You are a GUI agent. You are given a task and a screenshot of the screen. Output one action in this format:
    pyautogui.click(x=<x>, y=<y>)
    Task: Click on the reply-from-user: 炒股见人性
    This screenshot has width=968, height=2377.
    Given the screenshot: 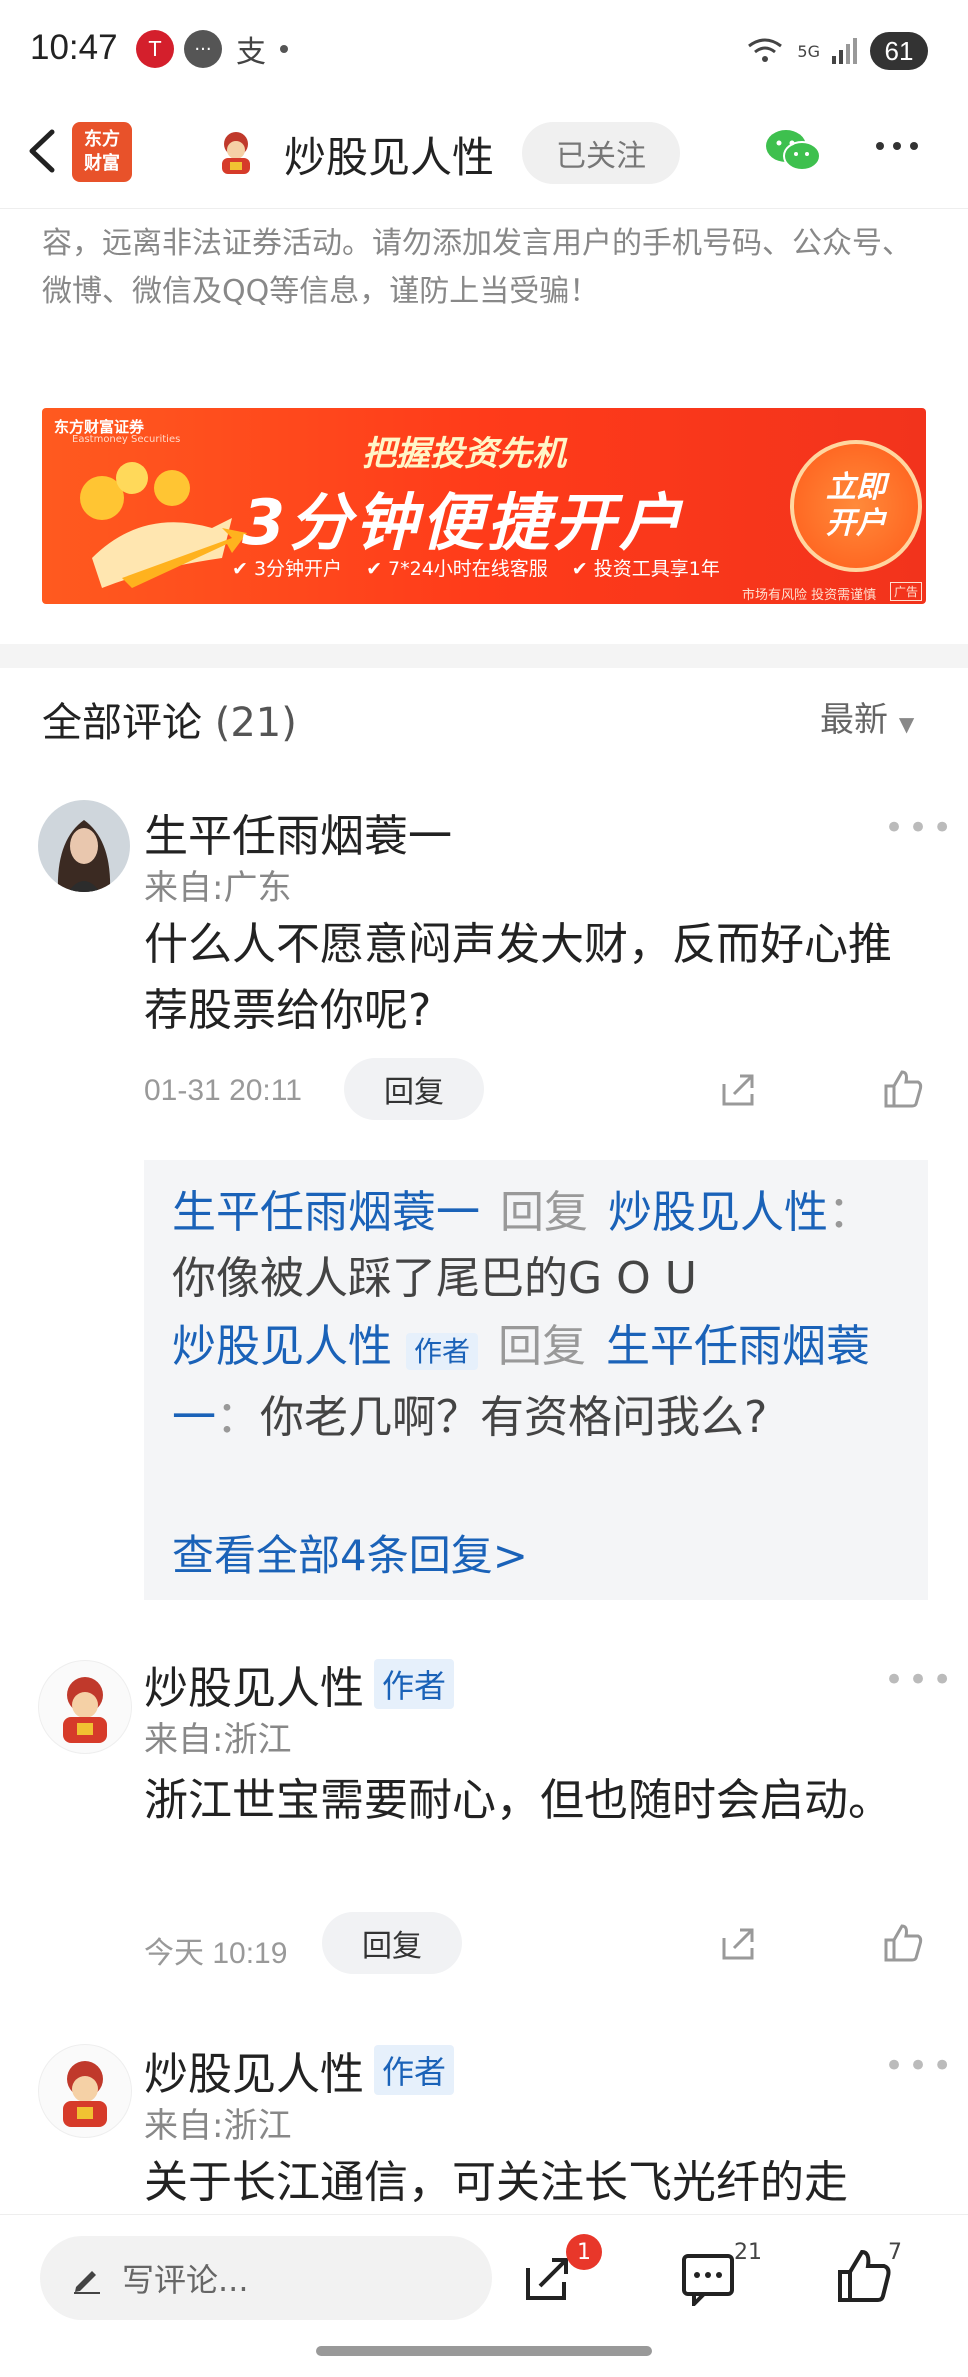 What is the action you would take?
    pyautogui.click(x=282, y=1346)
    